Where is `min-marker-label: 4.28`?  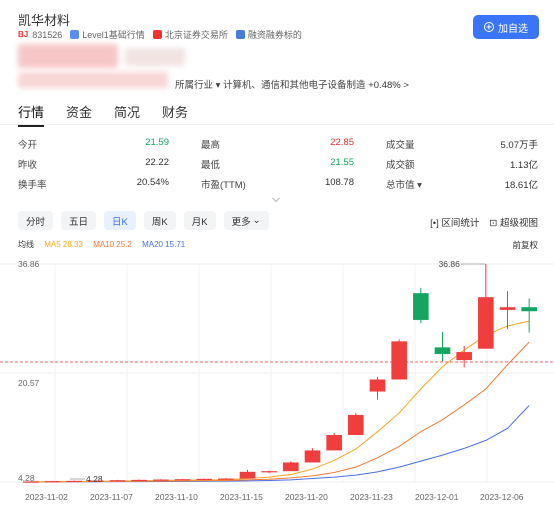
min-marker-label: 4.28 is located at coordinates (94, 479).